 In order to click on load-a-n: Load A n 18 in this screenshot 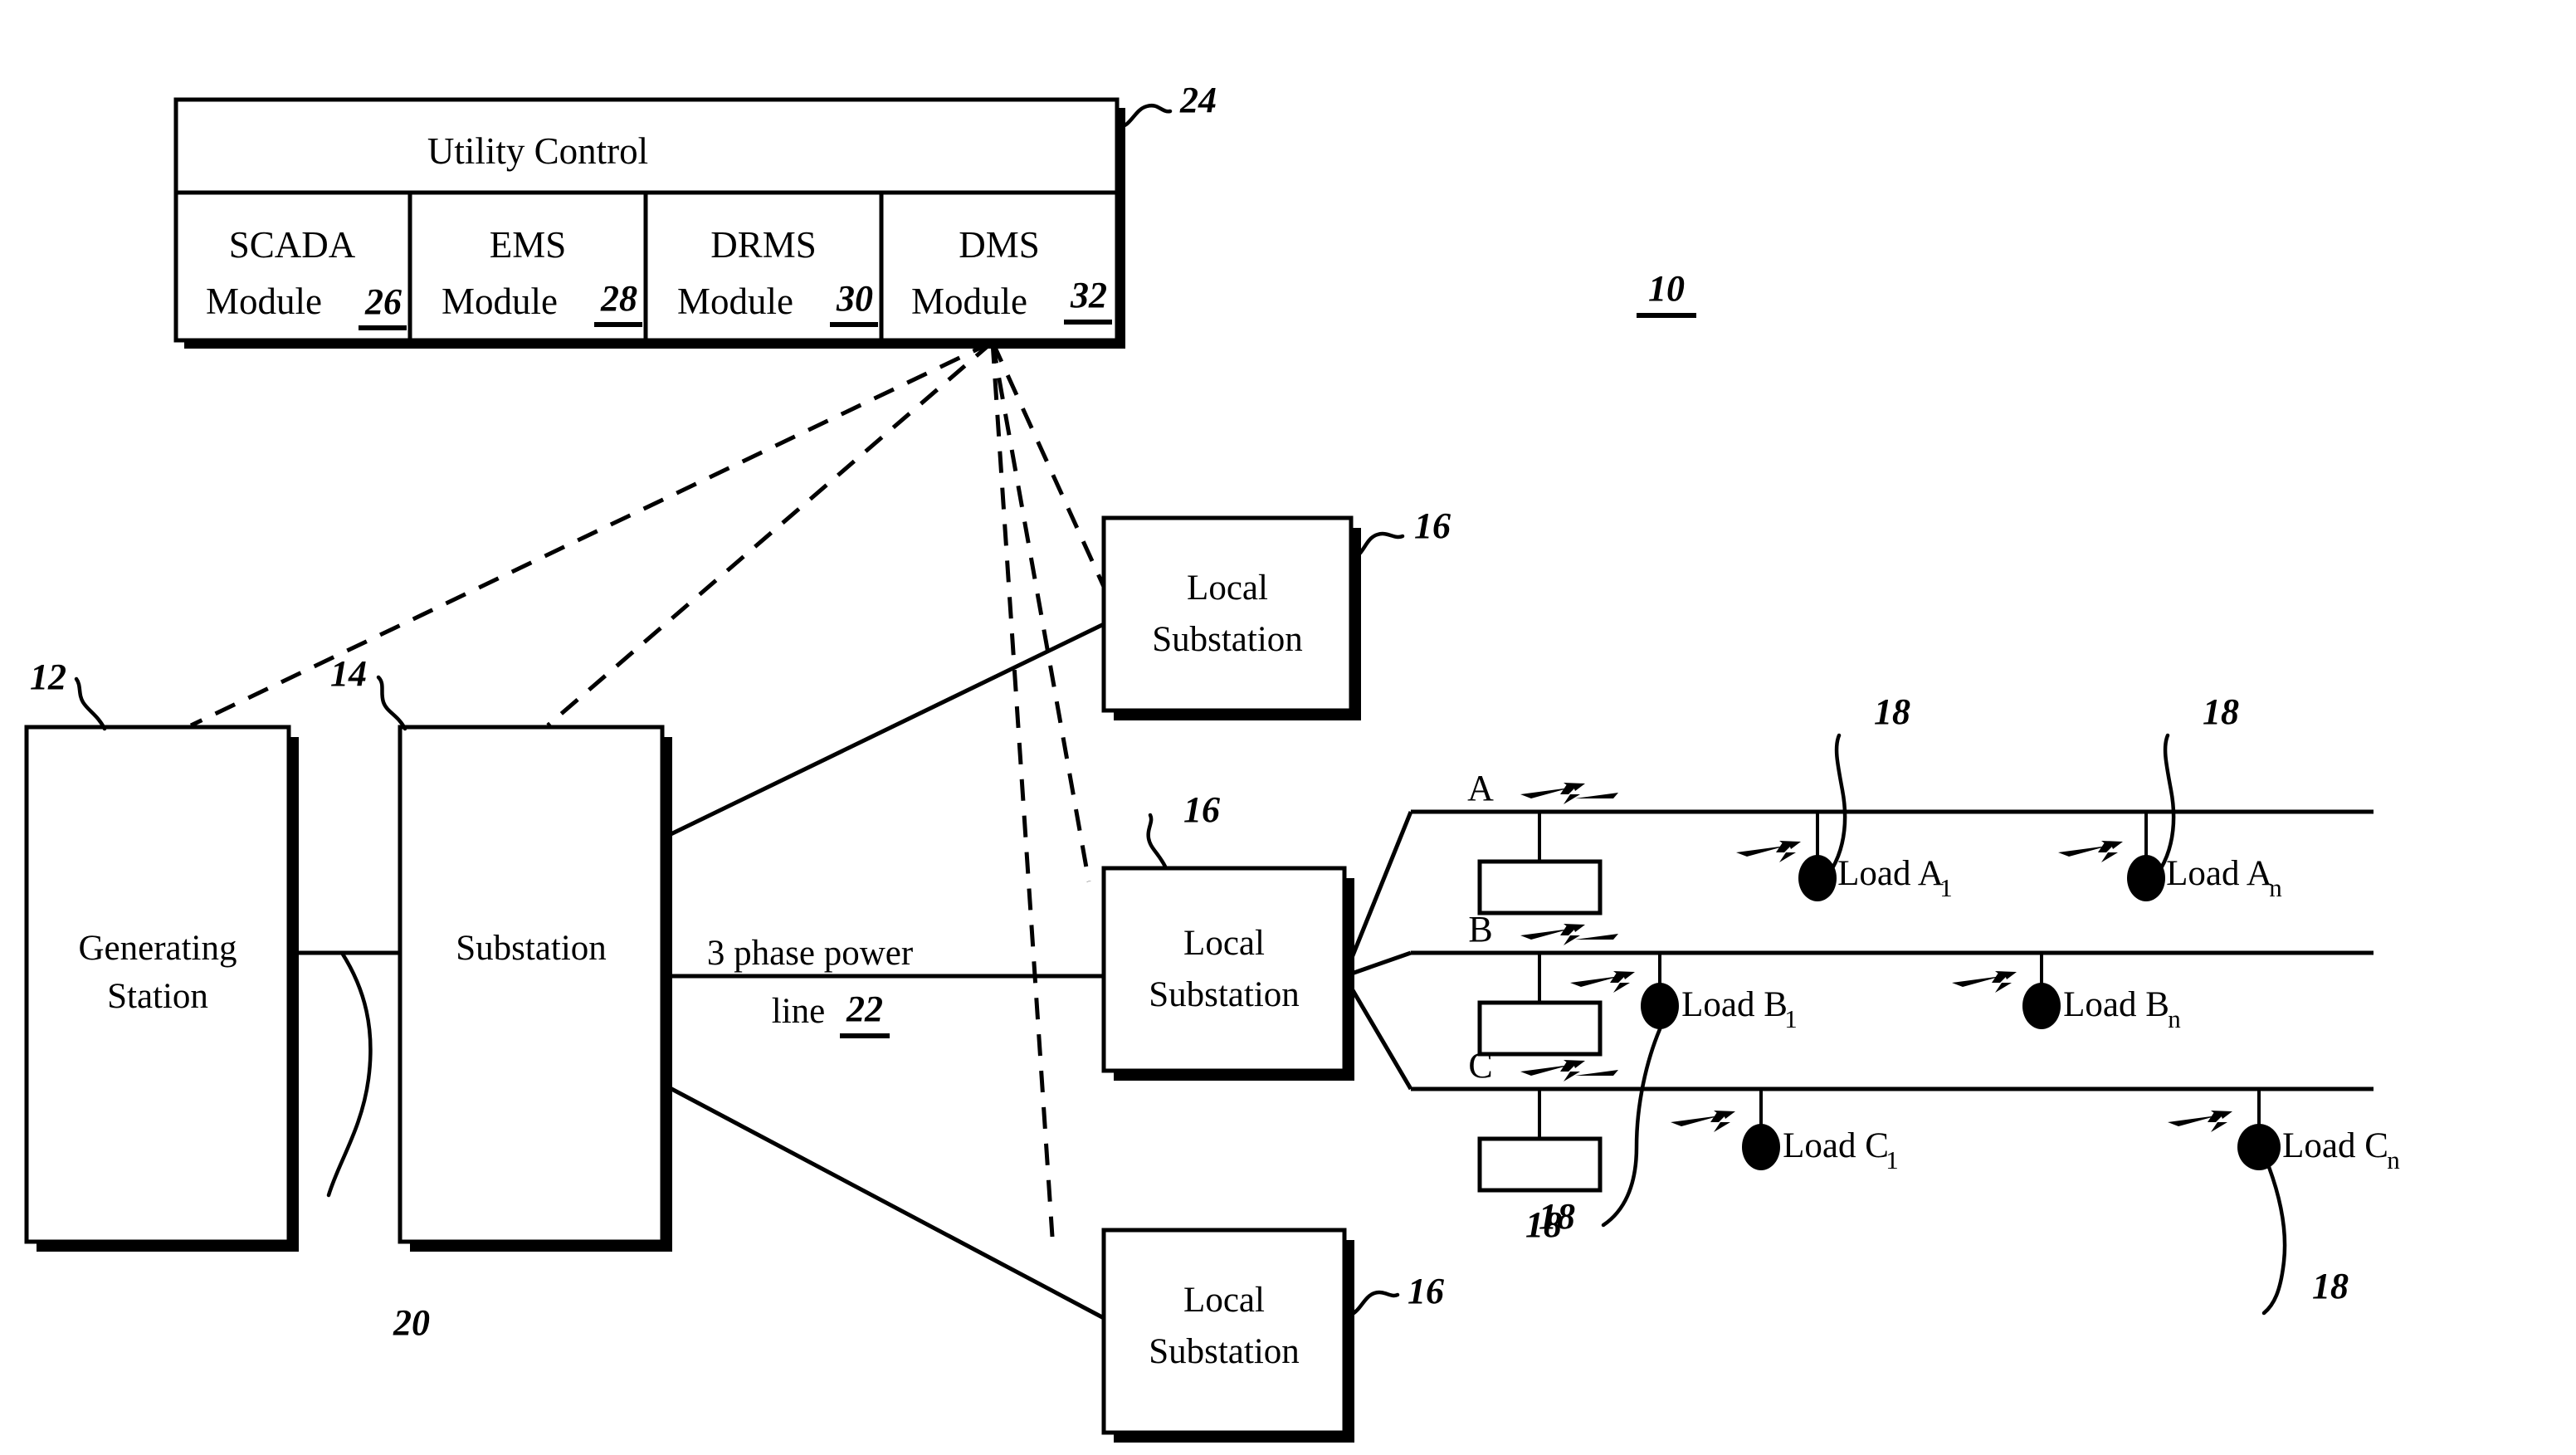, I will do `click(2170, 796)`.